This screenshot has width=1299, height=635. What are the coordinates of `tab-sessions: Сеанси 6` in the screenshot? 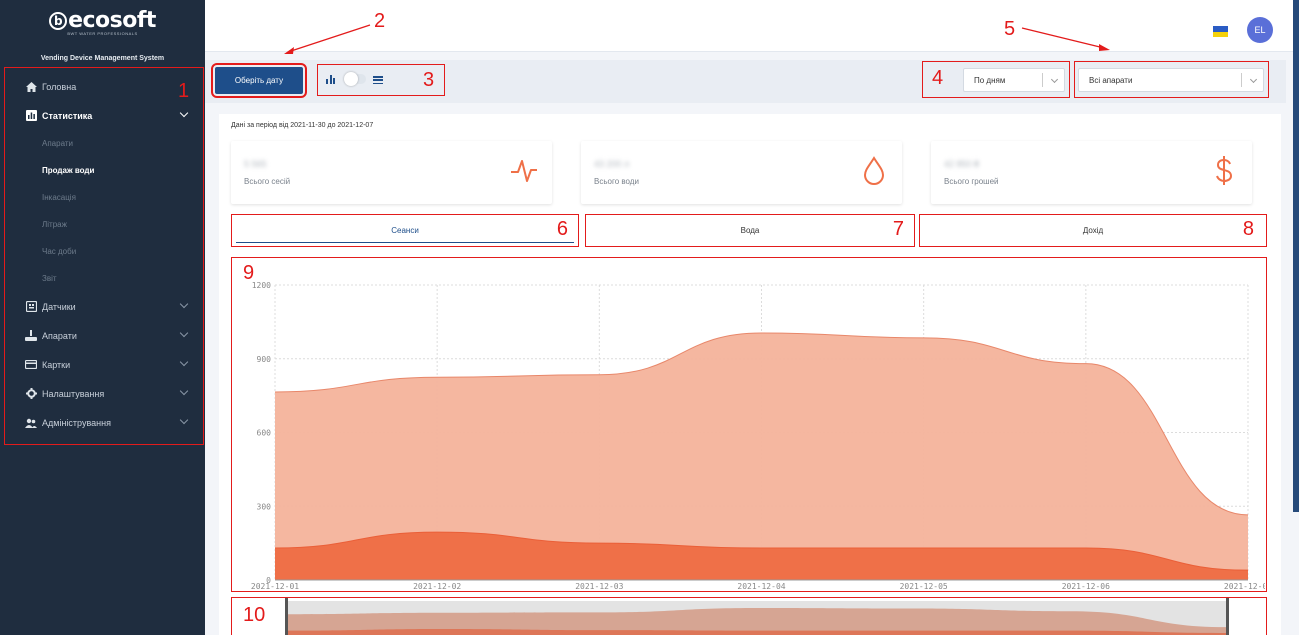 It's located at (405, 230).